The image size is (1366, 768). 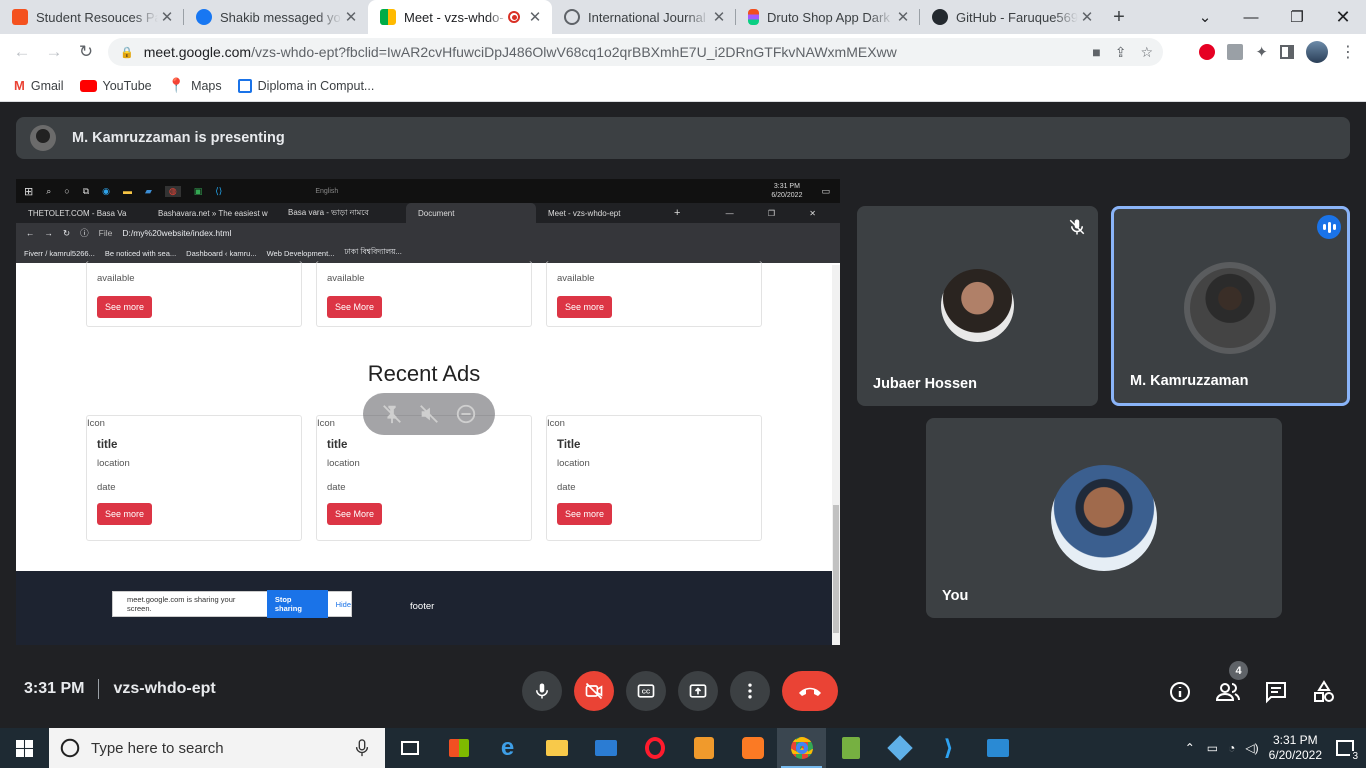 What do you see at coordinates (84, 233) in the screenshot?
I see `shared-info-icon: ⓘ` at bounding box center [84, 233].